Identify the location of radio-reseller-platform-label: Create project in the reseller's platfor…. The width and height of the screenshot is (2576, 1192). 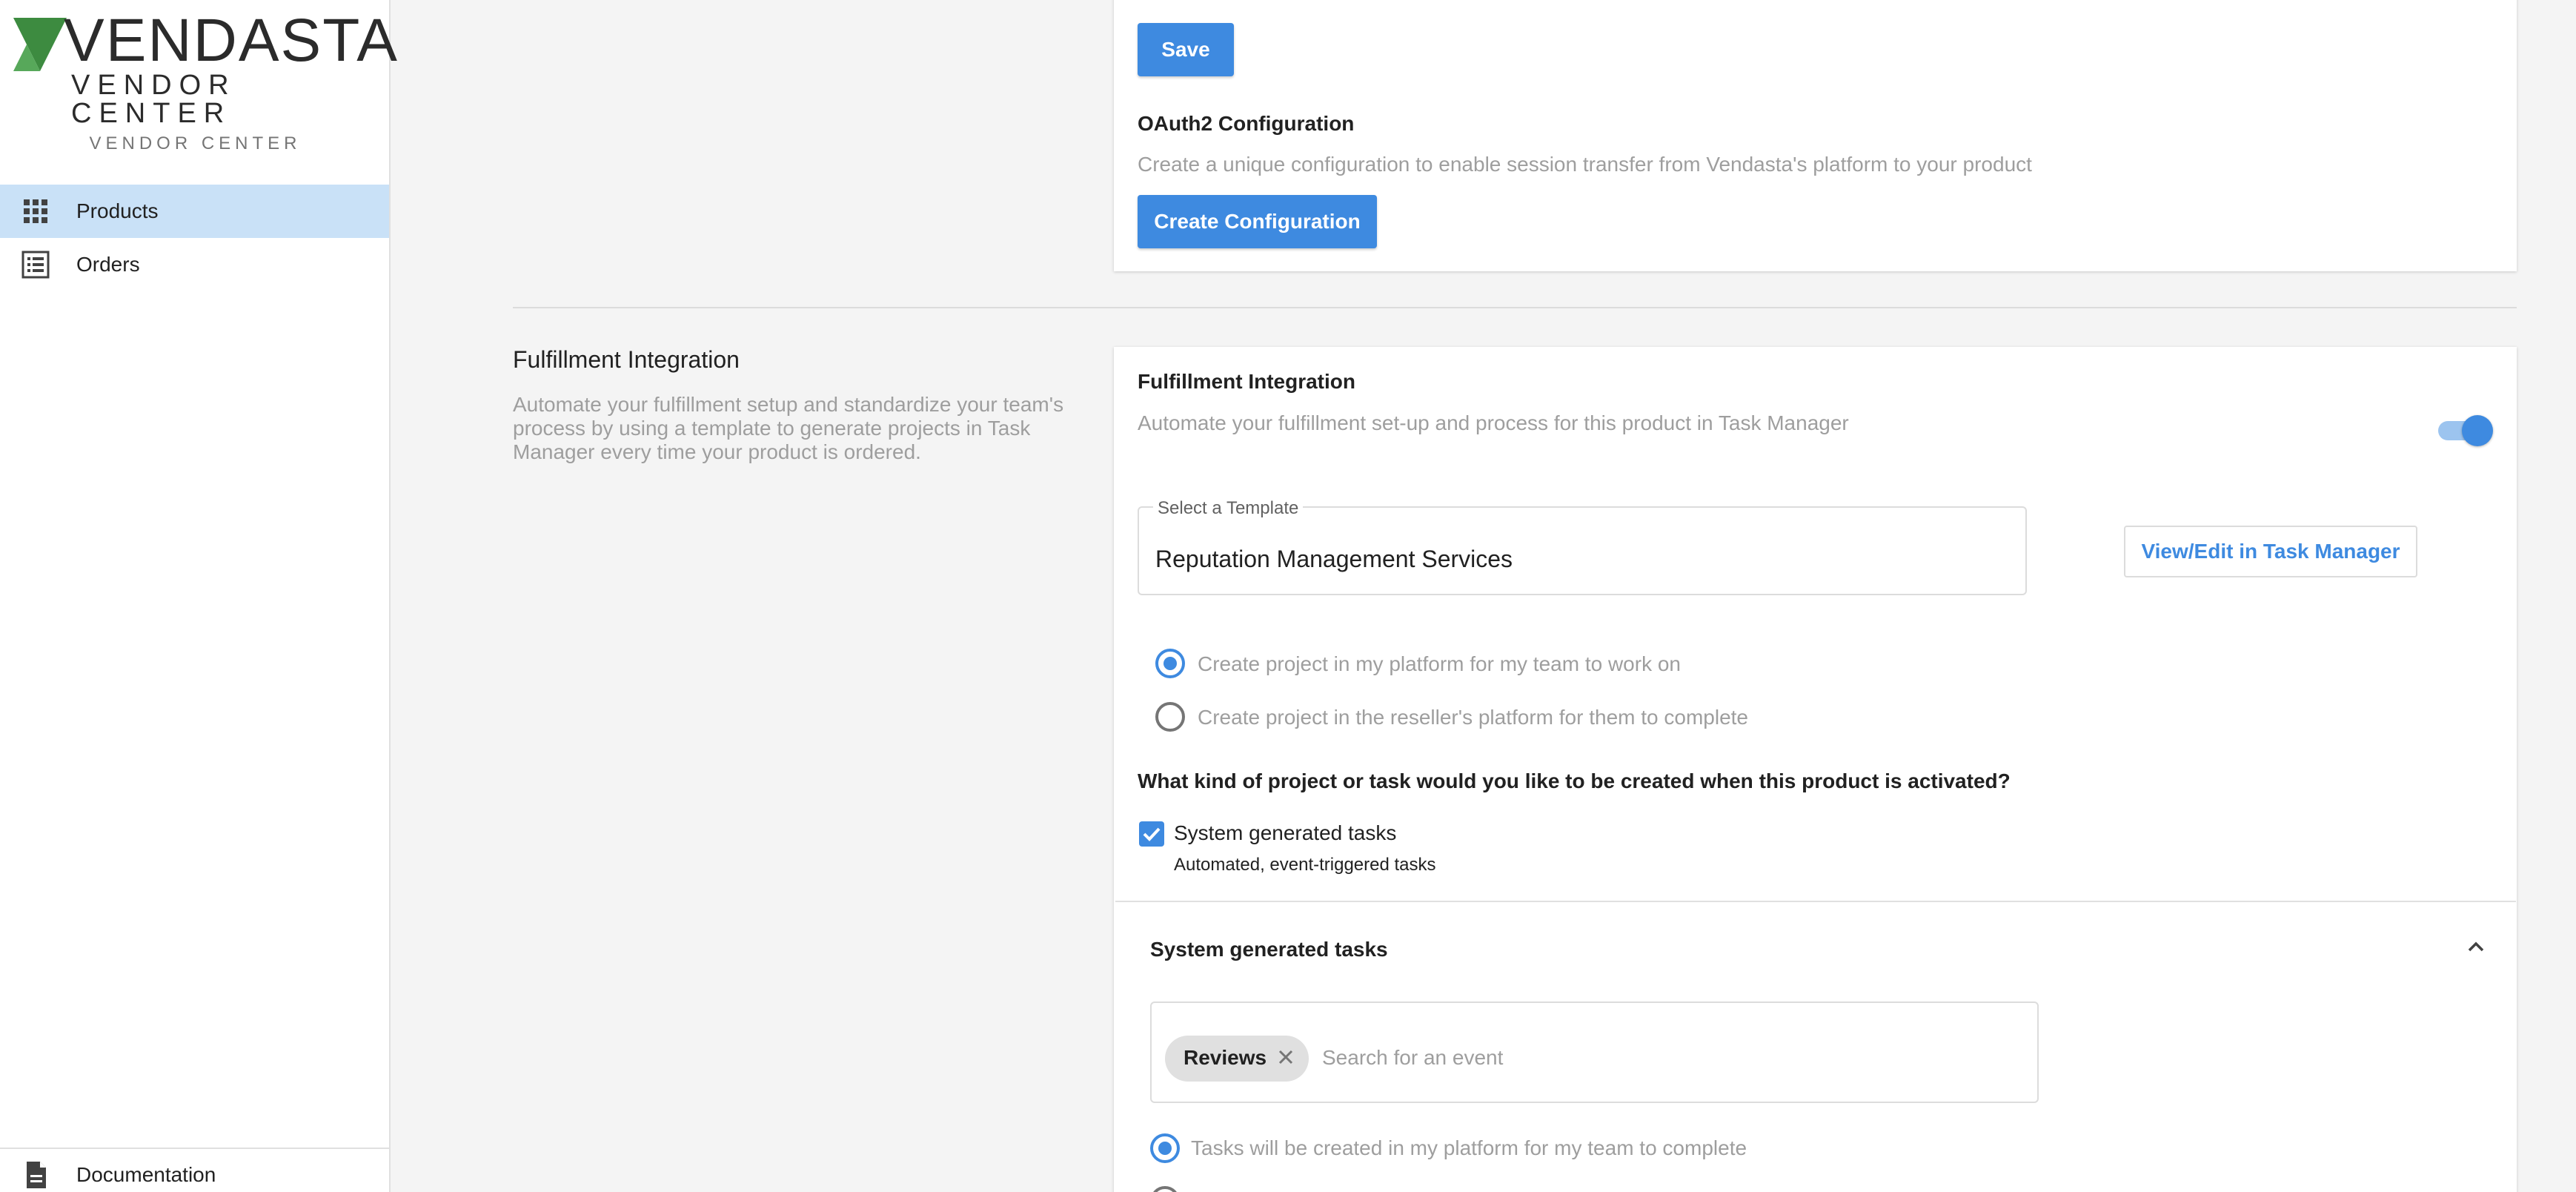
(1473, 717).